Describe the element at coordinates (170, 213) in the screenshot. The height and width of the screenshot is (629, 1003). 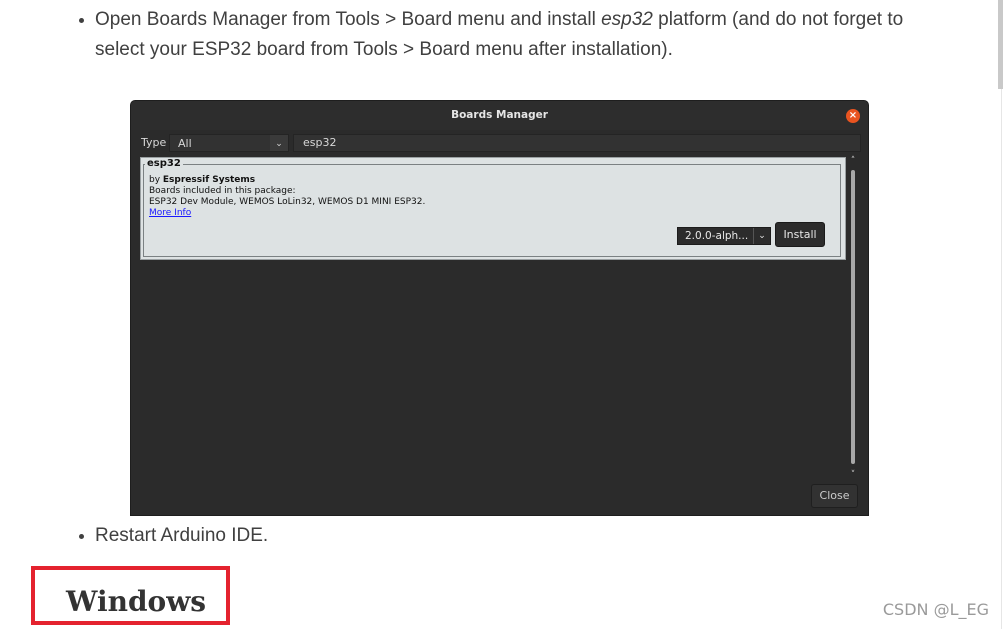
I see `more-info-link: More Info` at that location.